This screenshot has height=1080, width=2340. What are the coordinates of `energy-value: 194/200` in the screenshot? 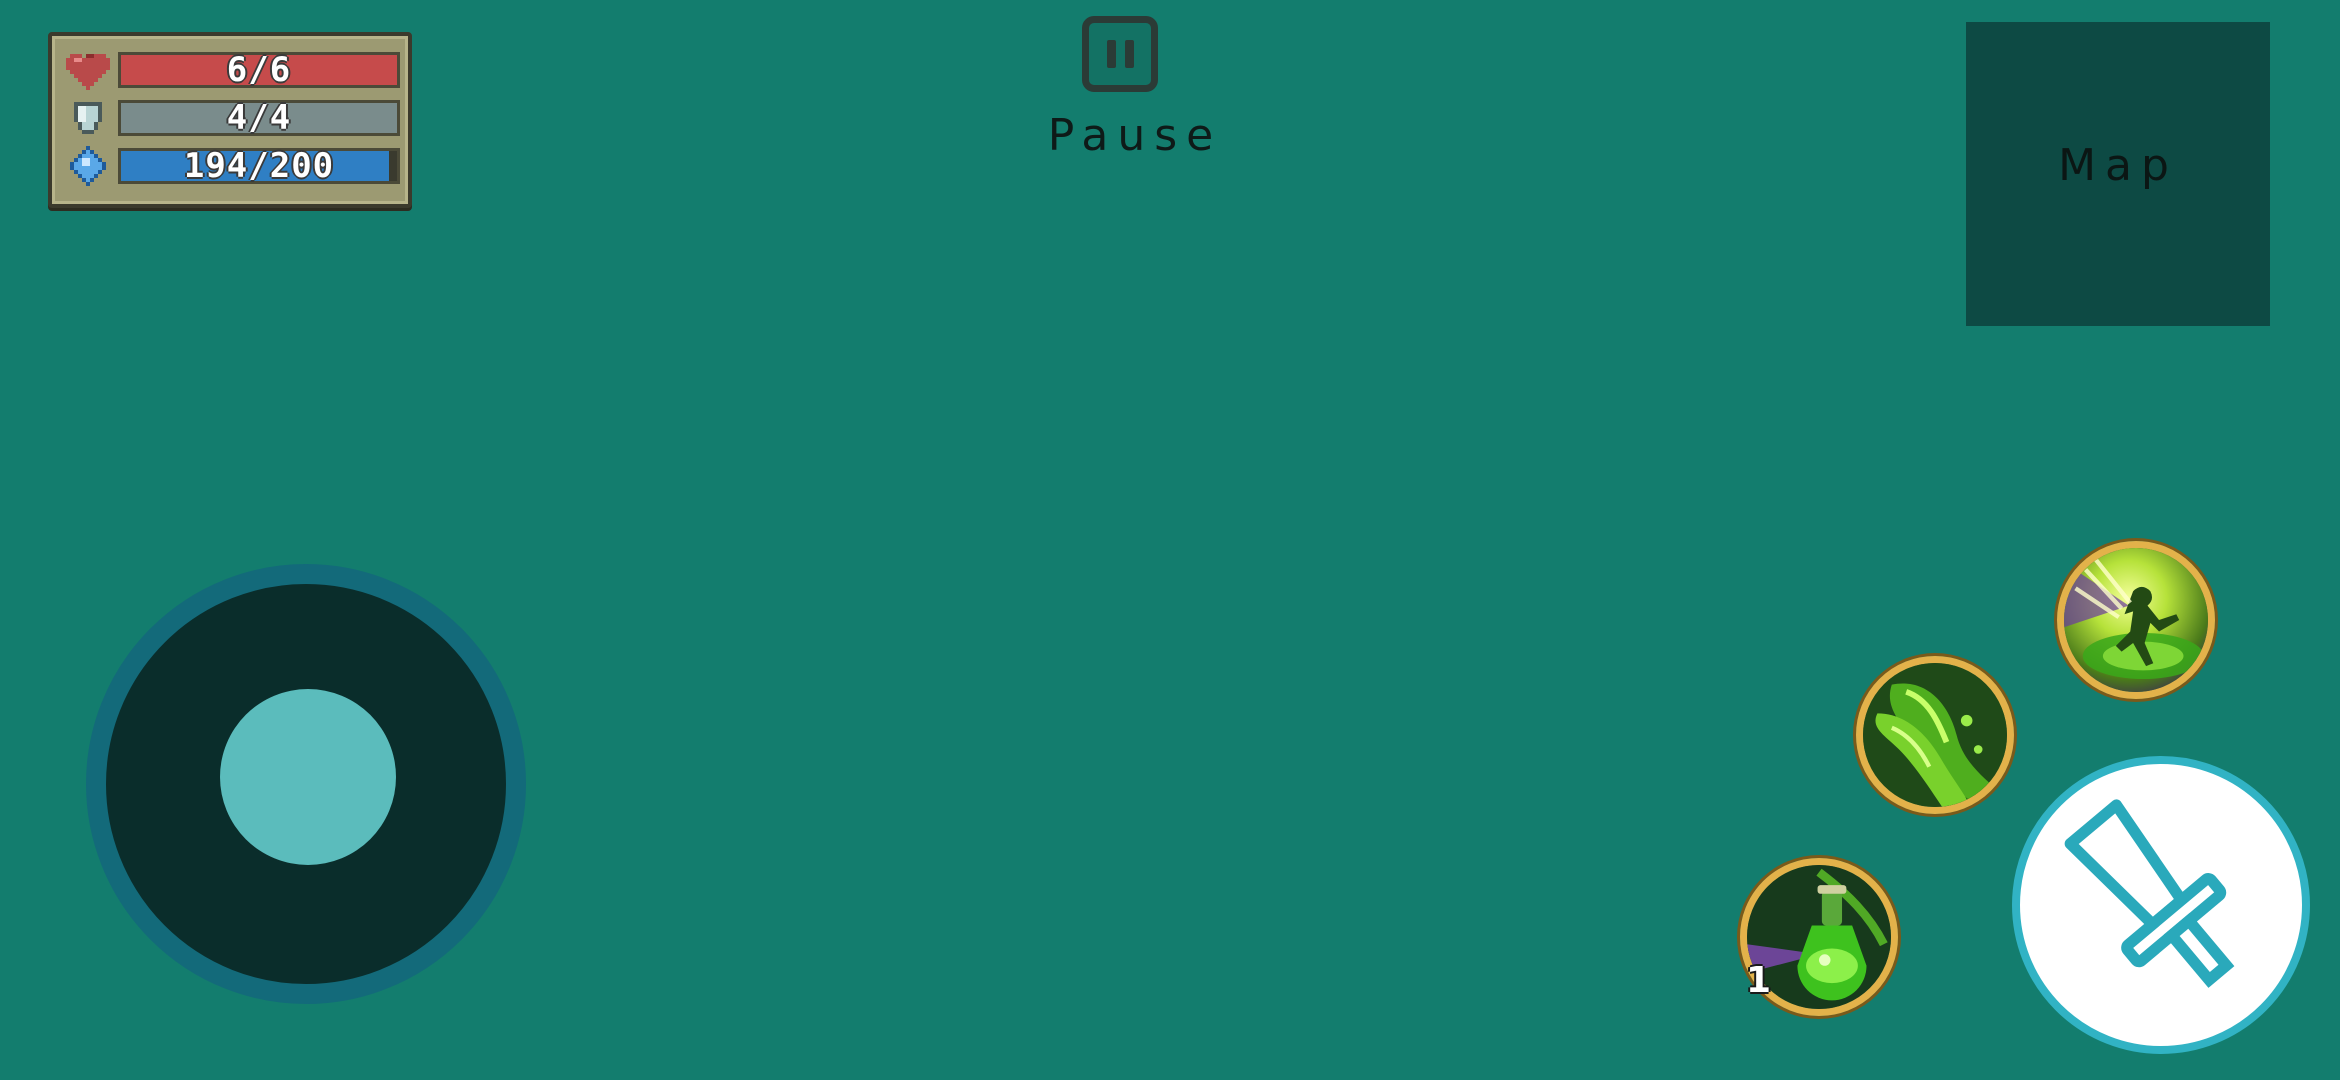 It's located at (259, 166).